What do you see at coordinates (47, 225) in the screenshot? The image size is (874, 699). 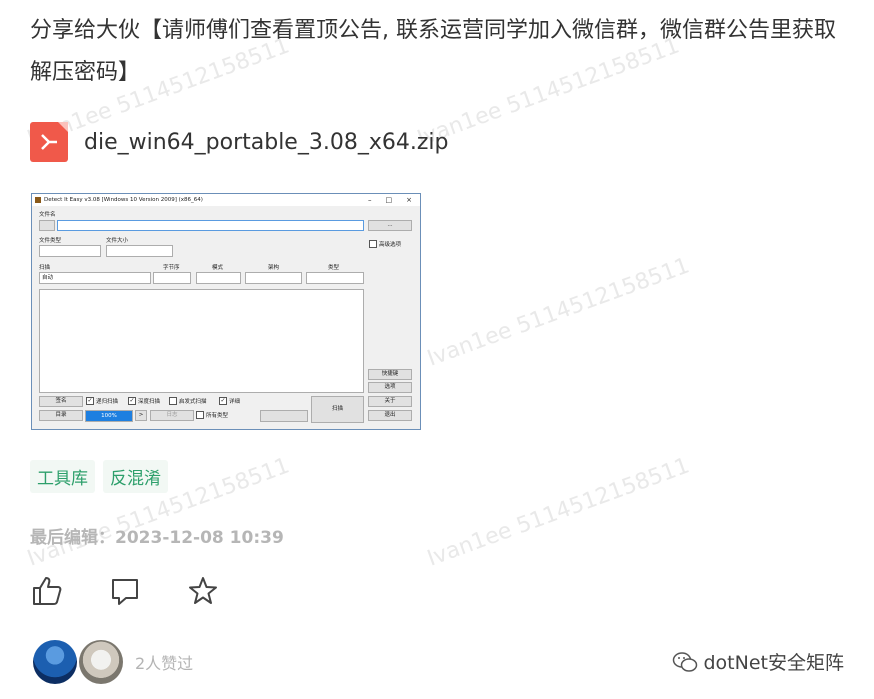 I see `history-button` at bounding box center [47, 225].